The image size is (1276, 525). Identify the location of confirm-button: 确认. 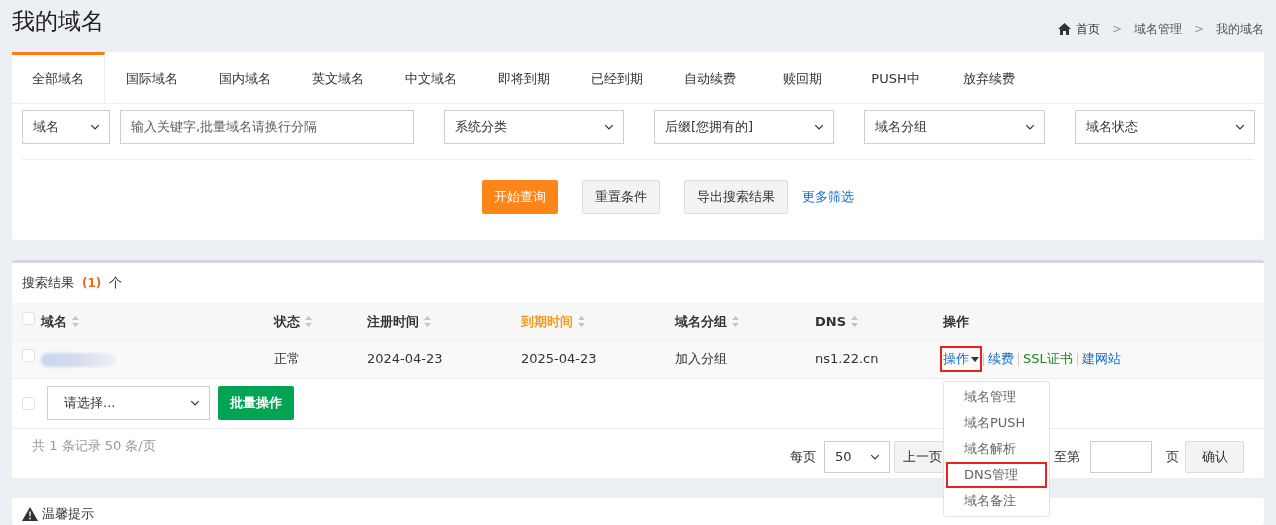
(1214, 456).